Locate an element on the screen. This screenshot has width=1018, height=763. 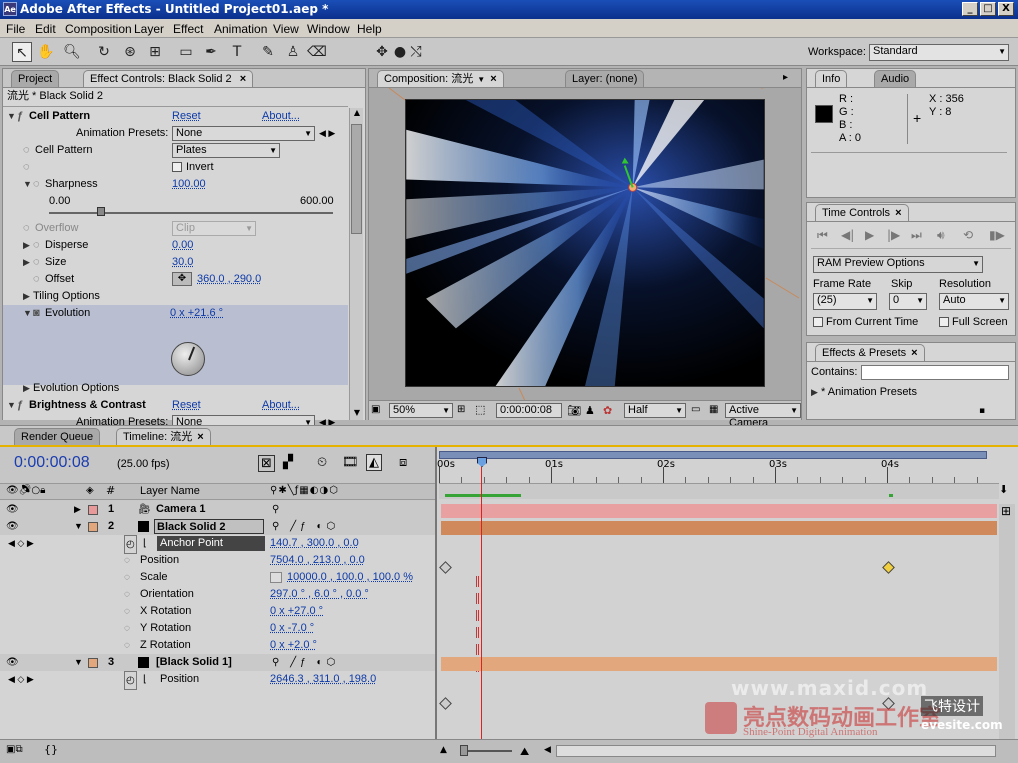
view-axis-icon: ⤭ is located at coordinates (416, 52).